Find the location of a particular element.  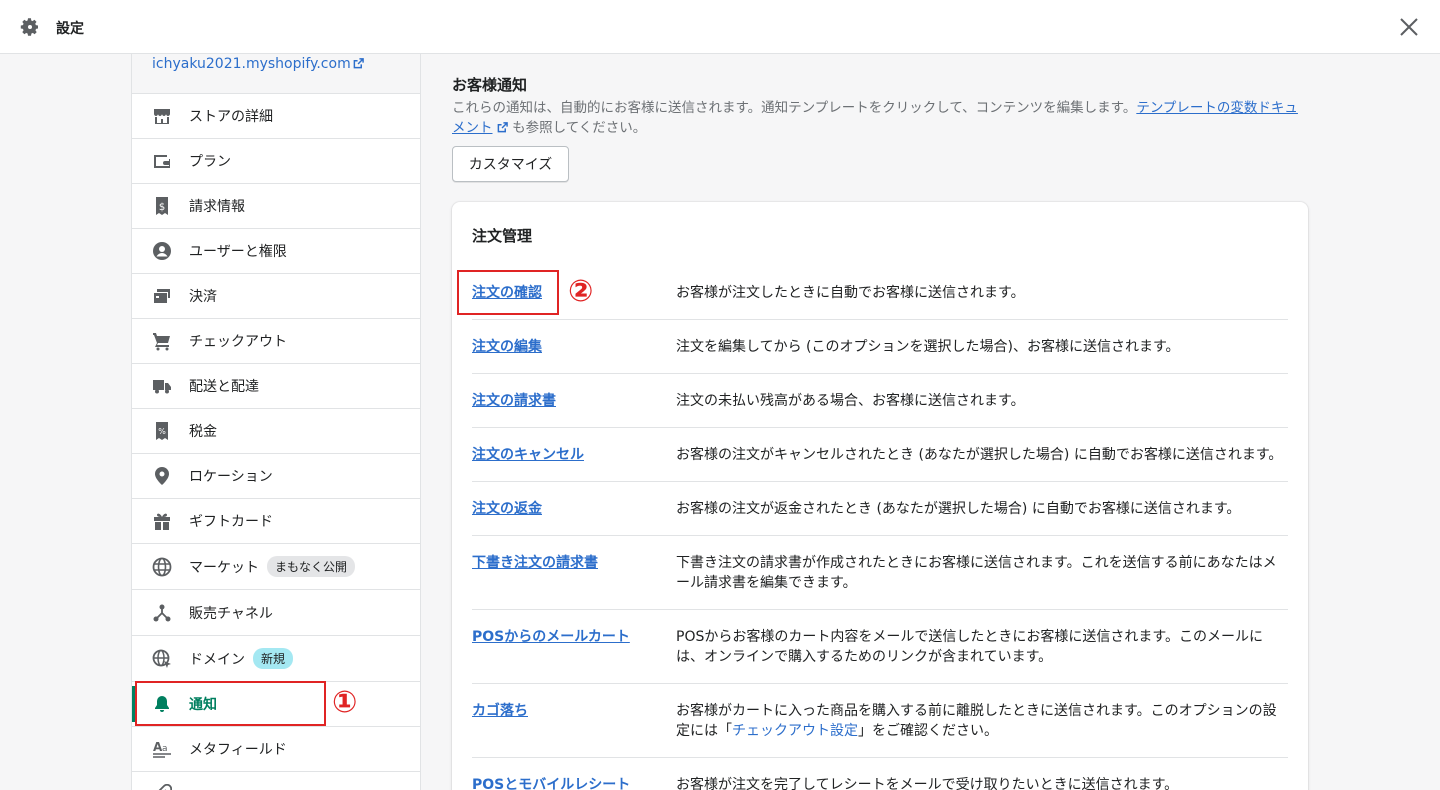

store-link-row: ichyaku2021.myshopify.com is located at coordinates (276, 74).